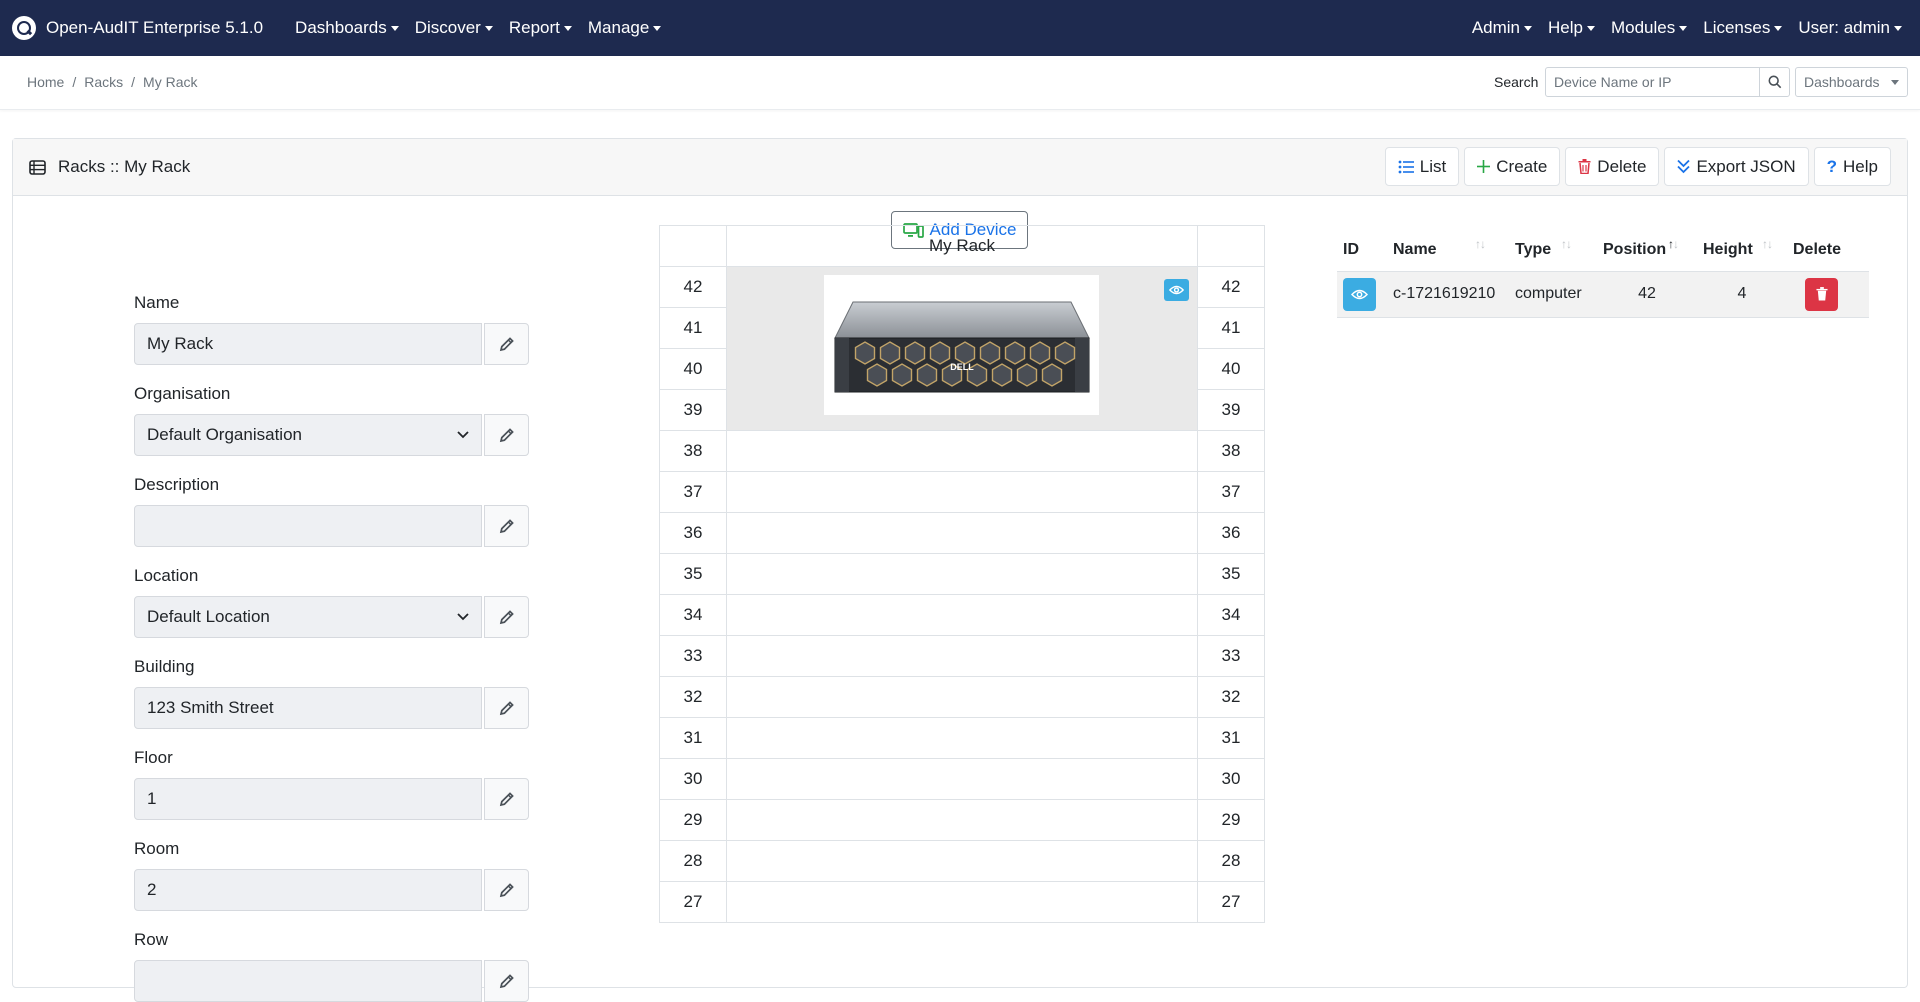  Describe the element at coordinates (693, 369) in the screenshot. I see `rack-unit-number: 40` at that location.